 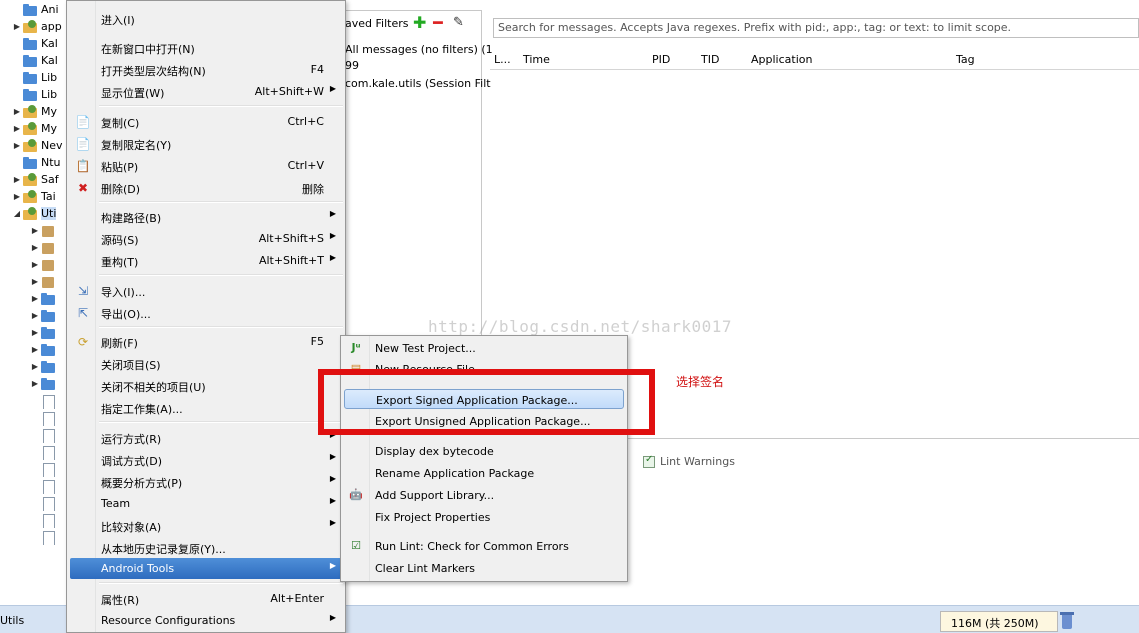 I want to click on lint-warnings-label: Lint Warnings, so click(x=697, y=461).